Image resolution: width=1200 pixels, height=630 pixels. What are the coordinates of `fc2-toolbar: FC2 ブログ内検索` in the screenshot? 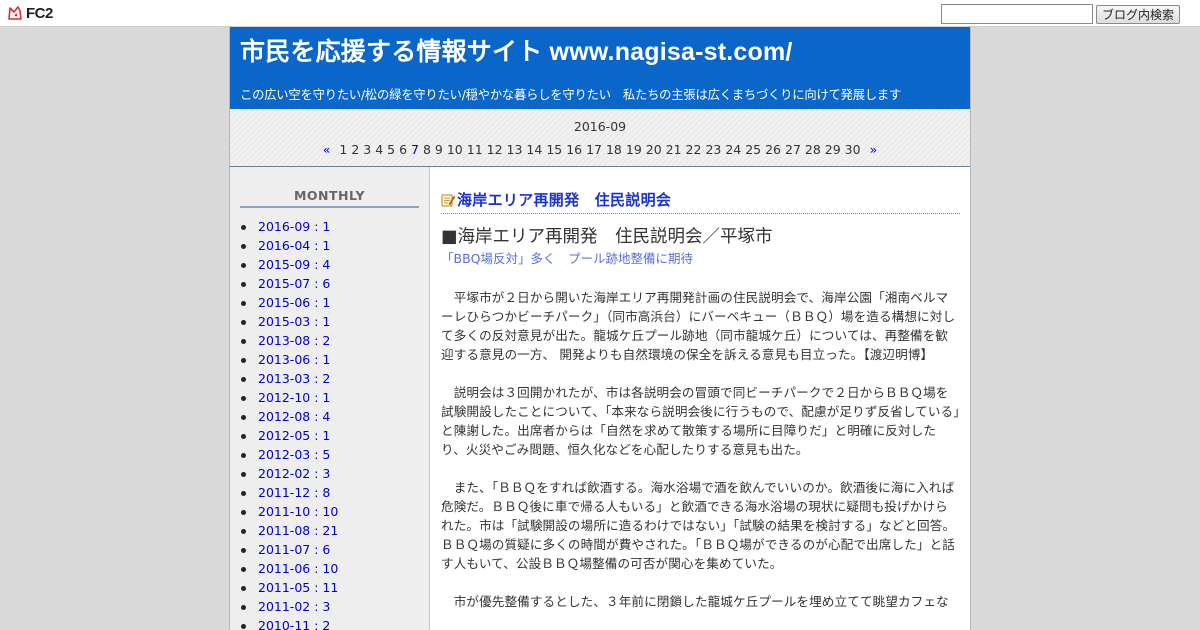 It's located at (600, 13).